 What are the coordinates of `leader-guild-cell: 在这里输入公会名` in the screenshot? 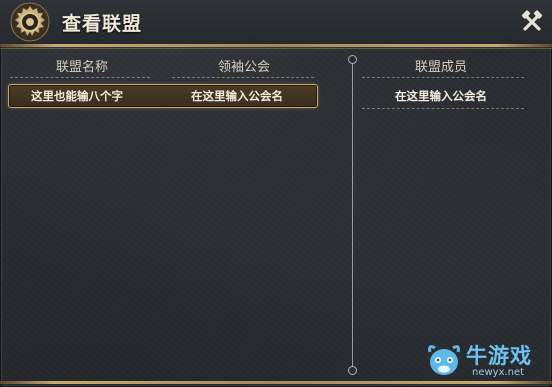 It's located at (237, 96).